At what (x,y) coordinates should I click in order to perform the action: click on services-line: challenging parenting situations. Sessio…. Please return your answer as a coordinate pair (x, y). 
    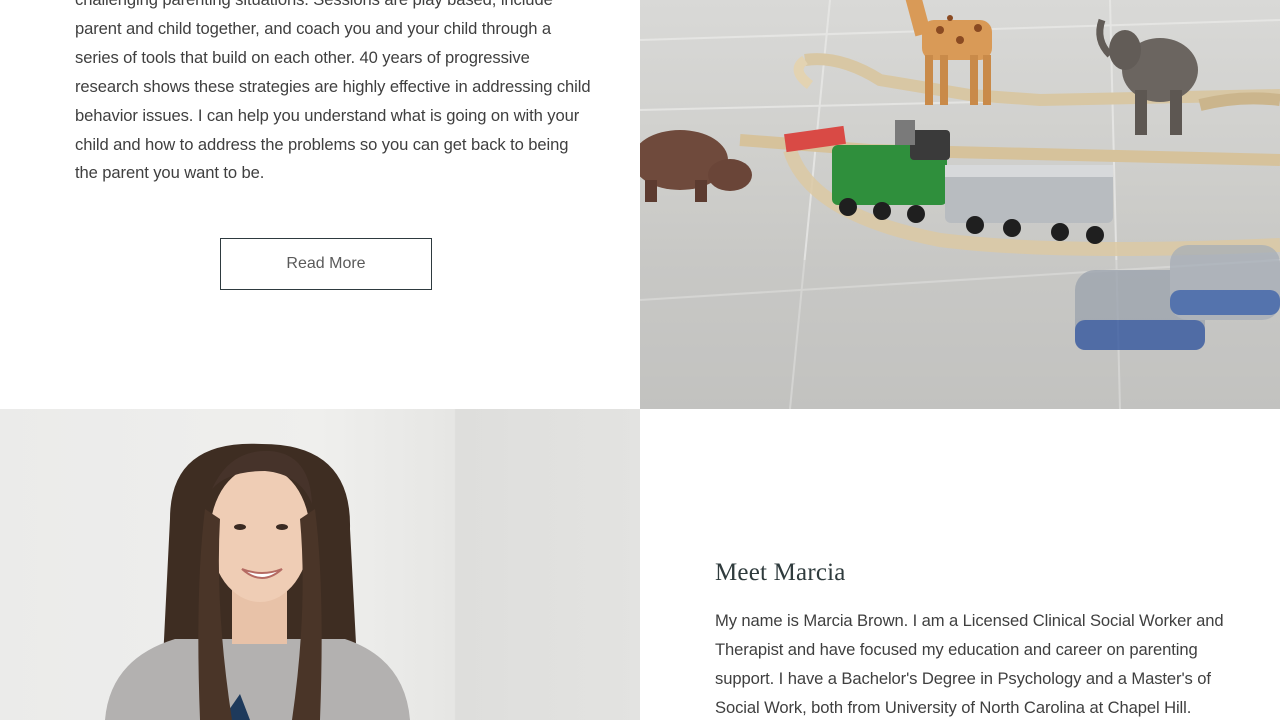
    Looking at the image, I should click on (325, 7).